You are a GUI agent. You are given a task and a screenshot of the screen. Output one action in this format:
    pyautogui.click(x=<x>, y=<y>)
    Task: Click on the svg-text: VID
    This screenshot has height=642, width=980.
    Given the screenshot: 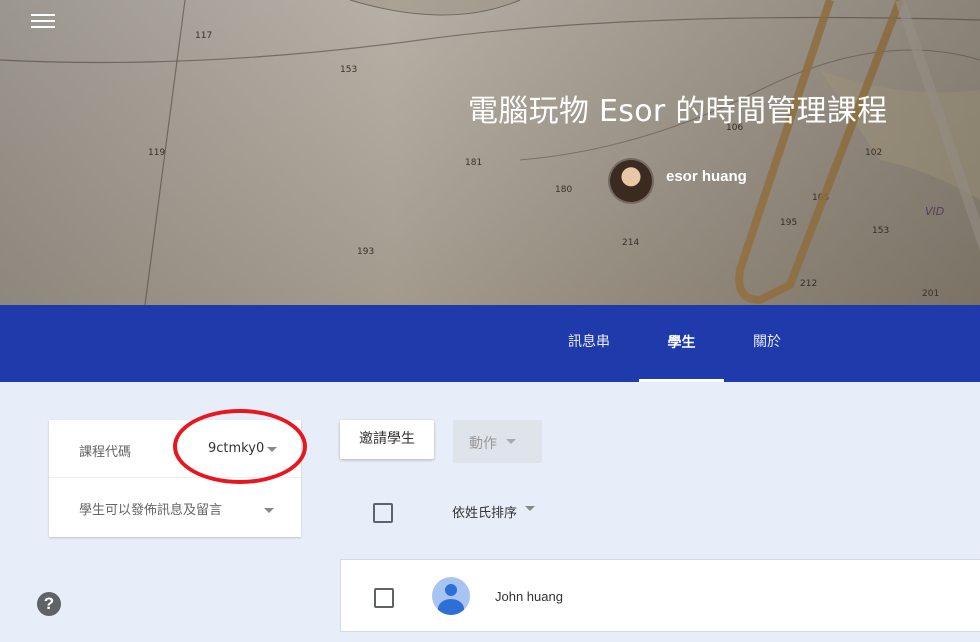 What is the action you would take?
    pyautogui.click(x=934, y=211)
    